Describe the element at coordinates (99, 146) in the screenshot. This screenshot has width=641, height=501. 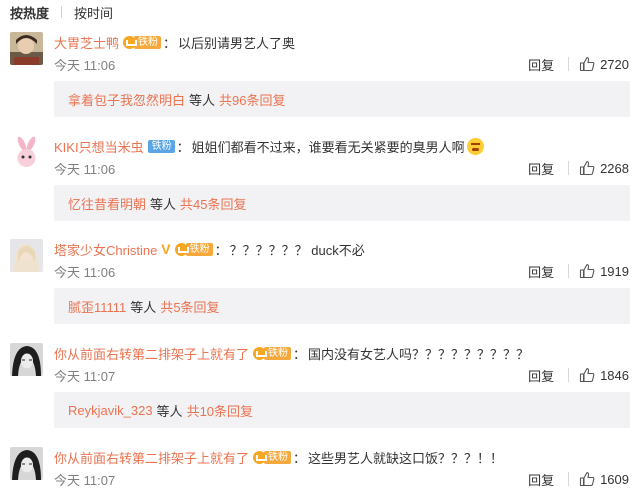
I see `comment-username: KIKI只想当米虫` at that location.